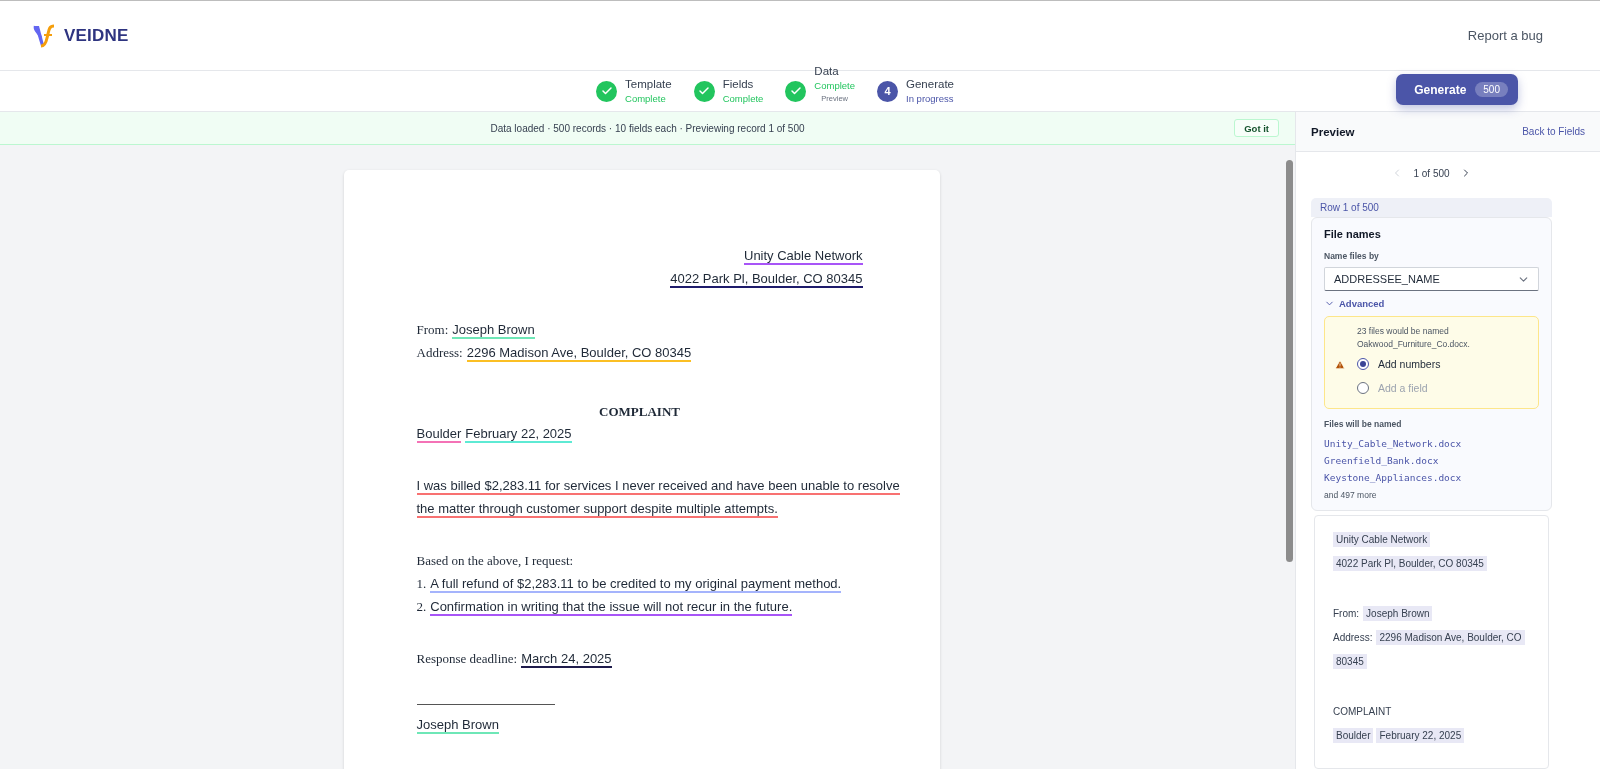  Describe the element at coordinates (1353, 234) in the screenshot. I see `card-title: File names` at that location.